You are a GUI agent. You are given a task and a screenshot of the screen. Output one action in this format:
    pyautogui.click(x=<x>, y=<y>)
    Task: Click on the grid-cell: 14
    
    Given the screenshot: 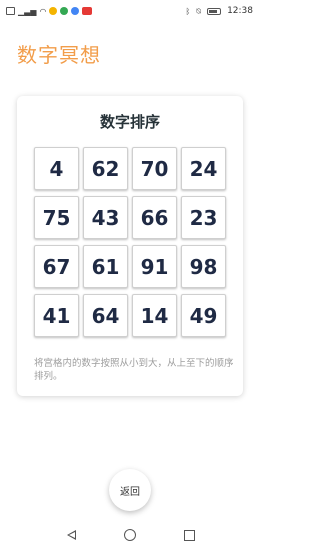 What is the action you would take?
    pyautogui.click(x=154, y=315)
    